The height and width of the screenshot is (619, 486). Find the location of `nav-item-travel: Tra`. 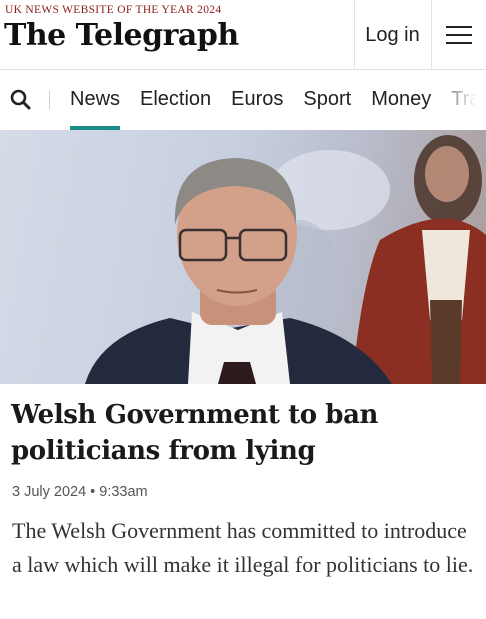

nav-item-travel: Tra is located at coordinates (465, 100).